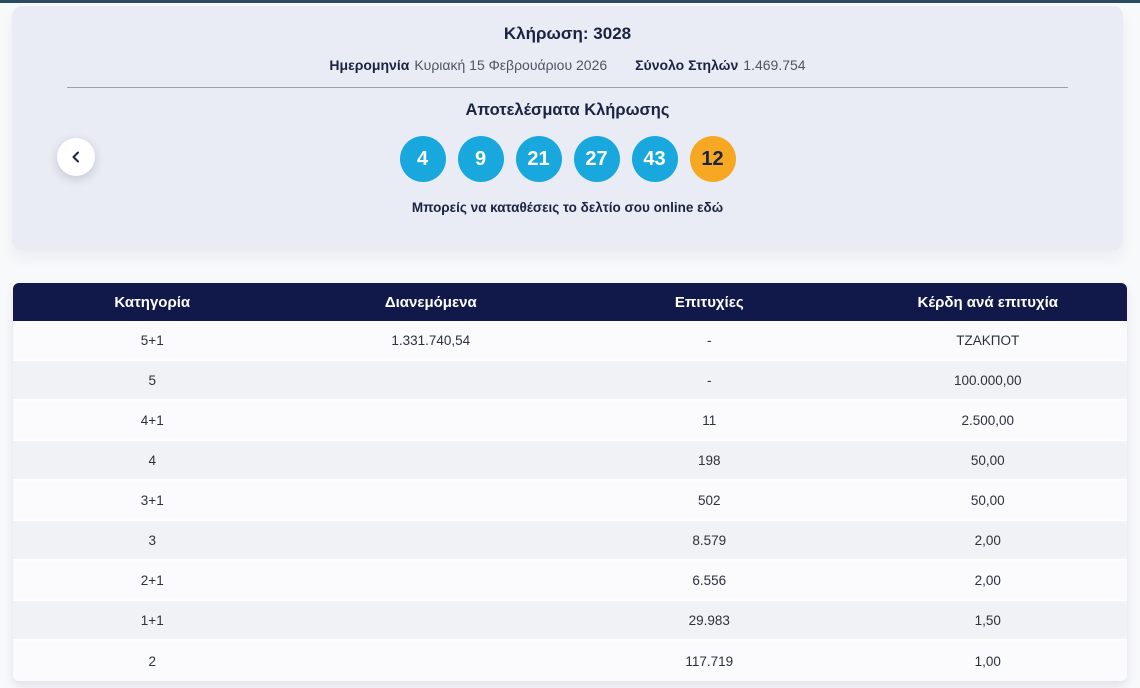 The image size is (1140, 688). I want to click on table-row: 3+1 502 50,00, so click(570, 501).